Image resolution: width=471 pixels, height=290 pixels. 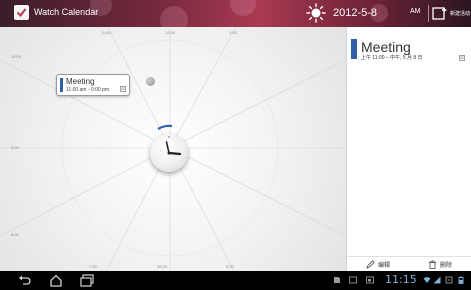 I want to click on wifi-icon, so click(x=427, y=280).